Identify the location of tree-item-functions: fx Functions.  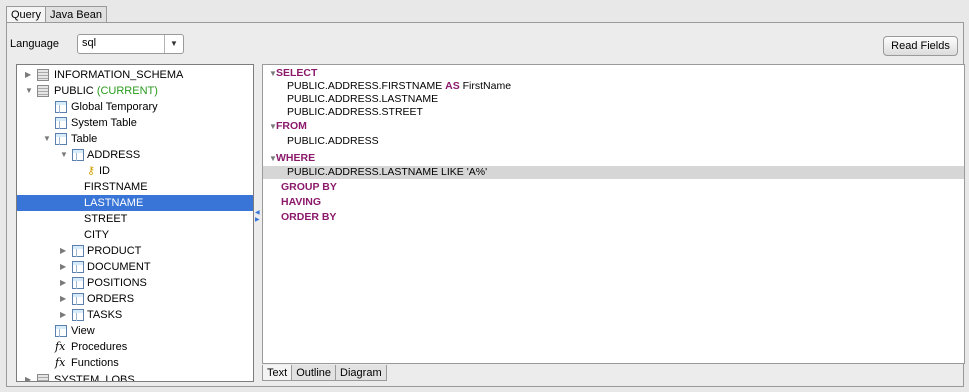
(135, 363).